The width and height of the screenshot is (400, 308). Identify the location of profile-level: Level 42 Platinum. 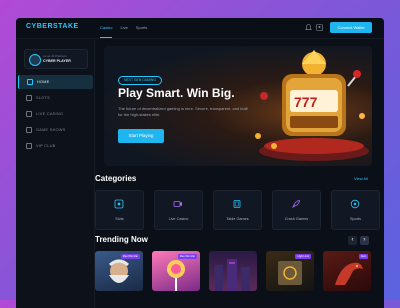
(55, 56).